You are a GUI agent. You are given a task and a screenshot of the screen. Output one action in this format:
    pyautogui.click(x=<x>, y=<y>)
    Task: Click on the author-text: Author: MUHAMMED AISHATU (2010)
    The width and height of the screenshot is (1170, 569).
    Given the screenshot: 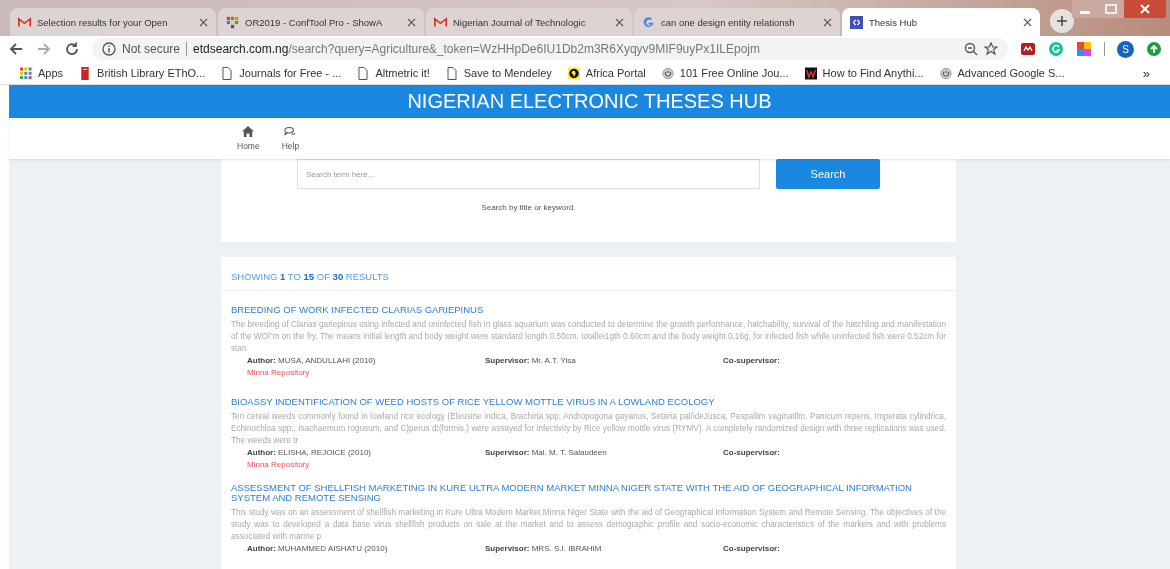 What is the action you would take?
    pyautogui.click(x=318, y=548)
    